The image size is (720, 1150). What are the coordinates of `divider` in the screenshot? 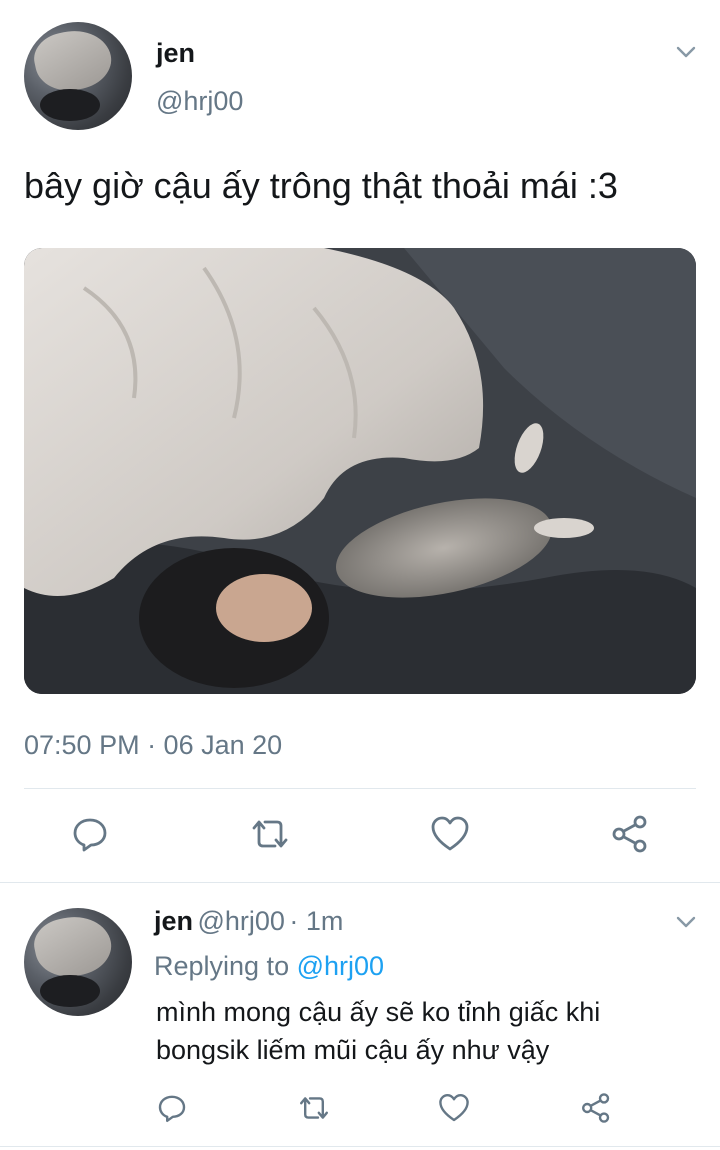 It's located at (360, 788).